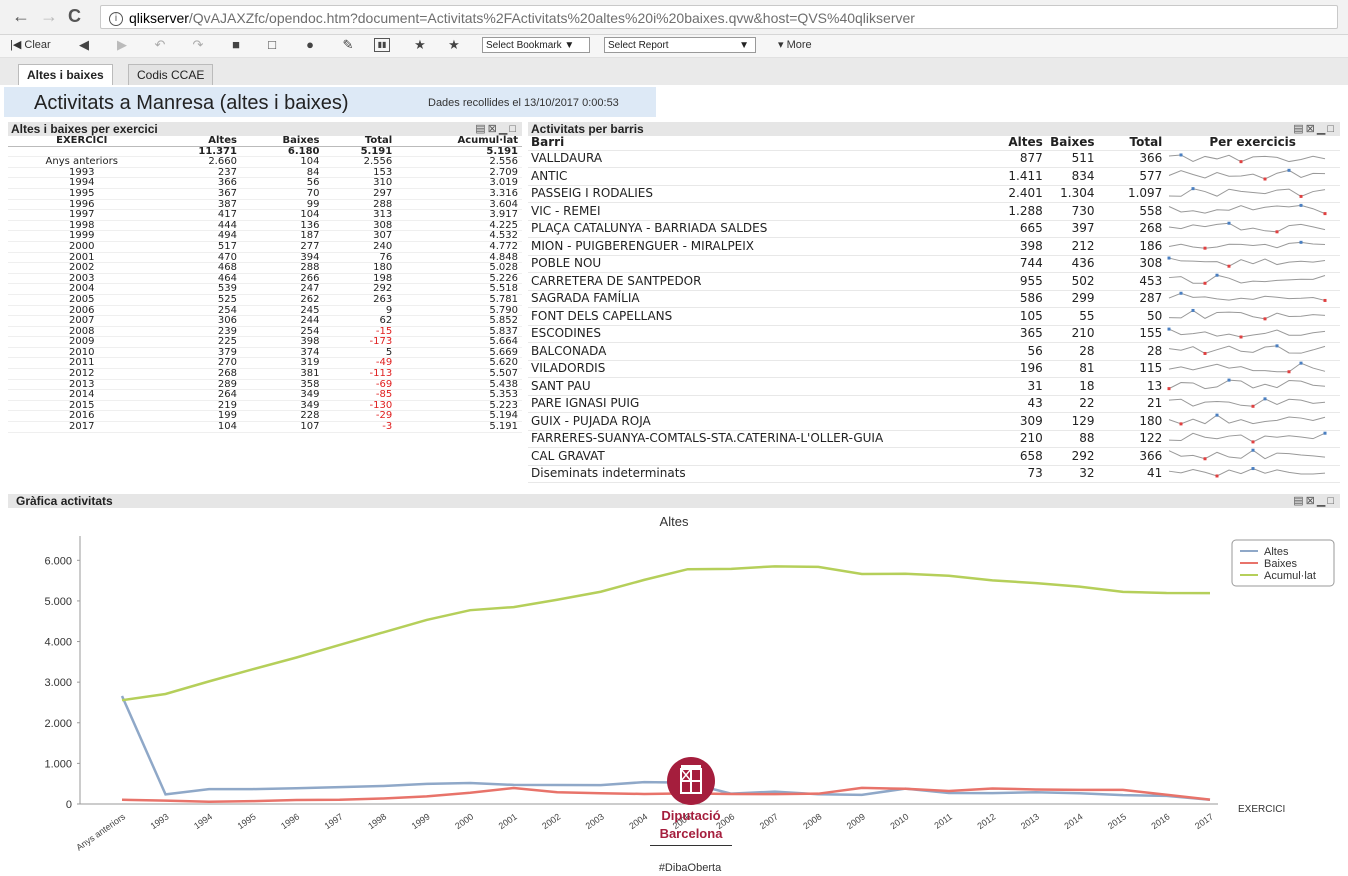  Describe the element at coordinates (265, 427) in the screenshot. I see `table-row: 2017 104 107 -3 5.191` at that location.